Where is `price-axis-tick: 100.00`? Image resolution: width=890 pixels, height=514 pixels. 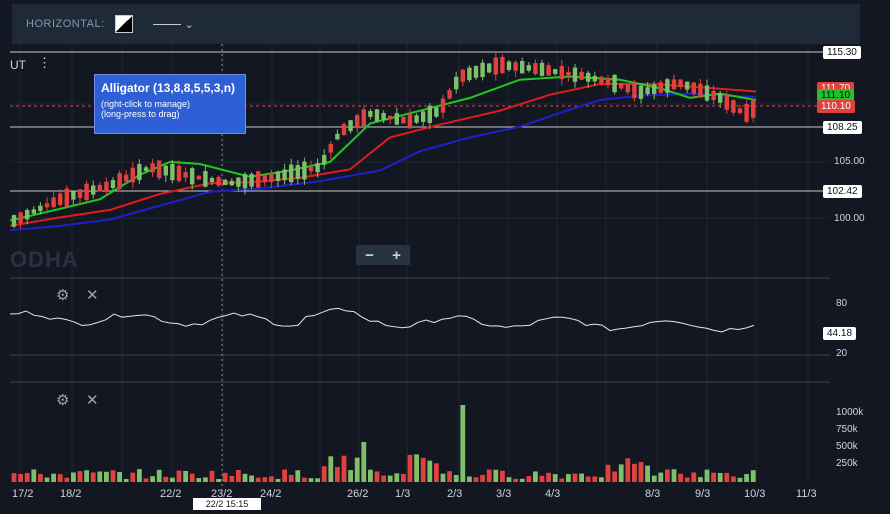
price-axis-tick: 100.00 is located at coordinates (849, 218).